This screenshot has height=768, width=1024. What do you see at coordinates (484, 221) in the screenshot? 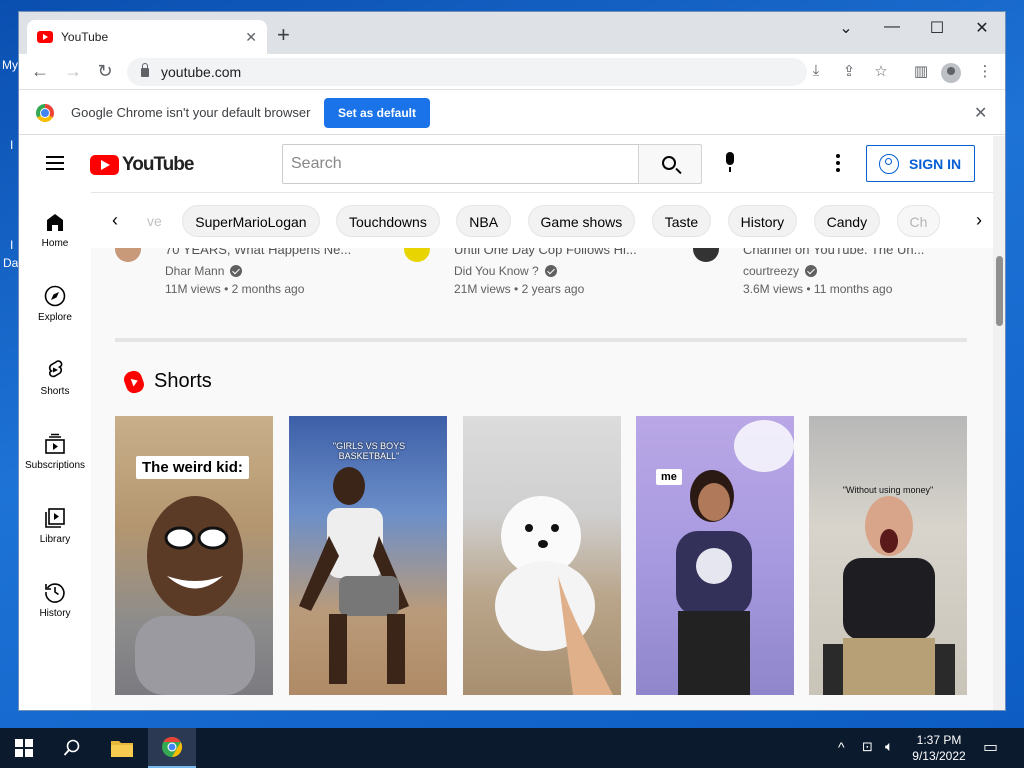
I see `chip: NBA` at bounding box center [484, 221].